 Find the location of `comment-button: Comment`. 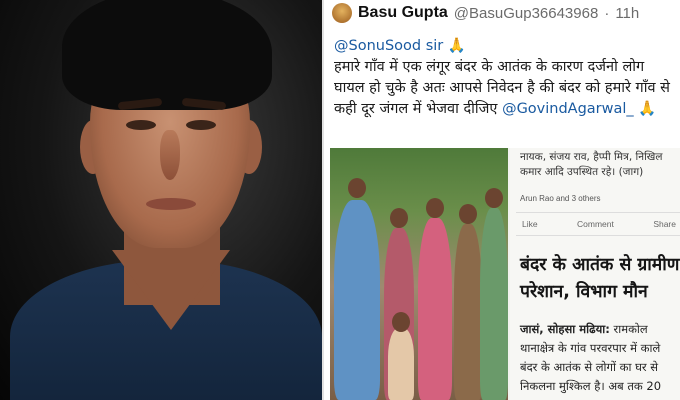

comment-button: Comment is located at coordinates (595, 224).